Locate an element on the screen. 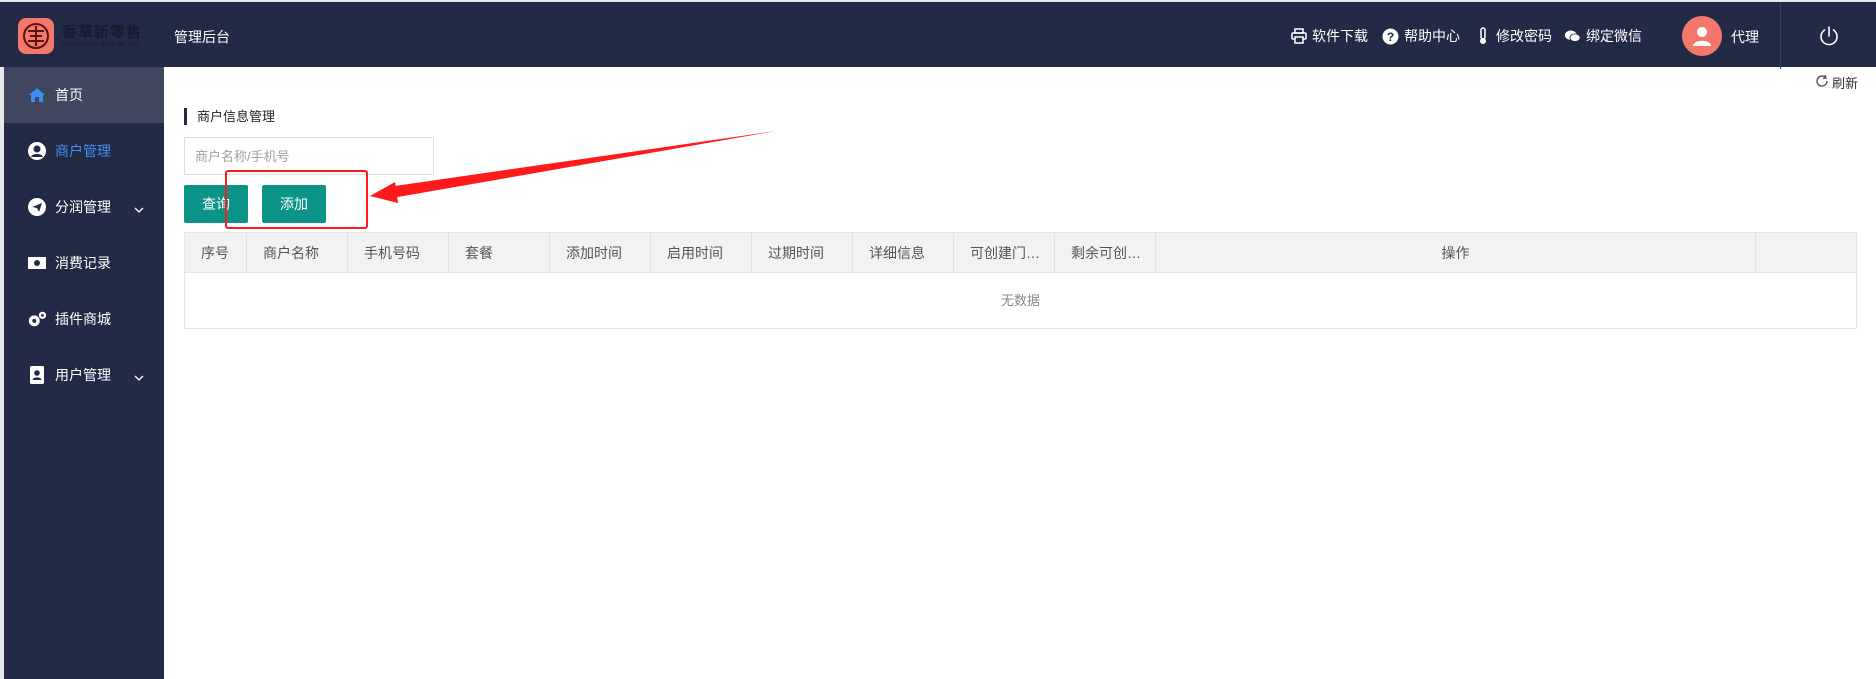 This screenshot has width=1876, height=679. software-download-label: 软件下载 is located at coordinates (1340, 36).